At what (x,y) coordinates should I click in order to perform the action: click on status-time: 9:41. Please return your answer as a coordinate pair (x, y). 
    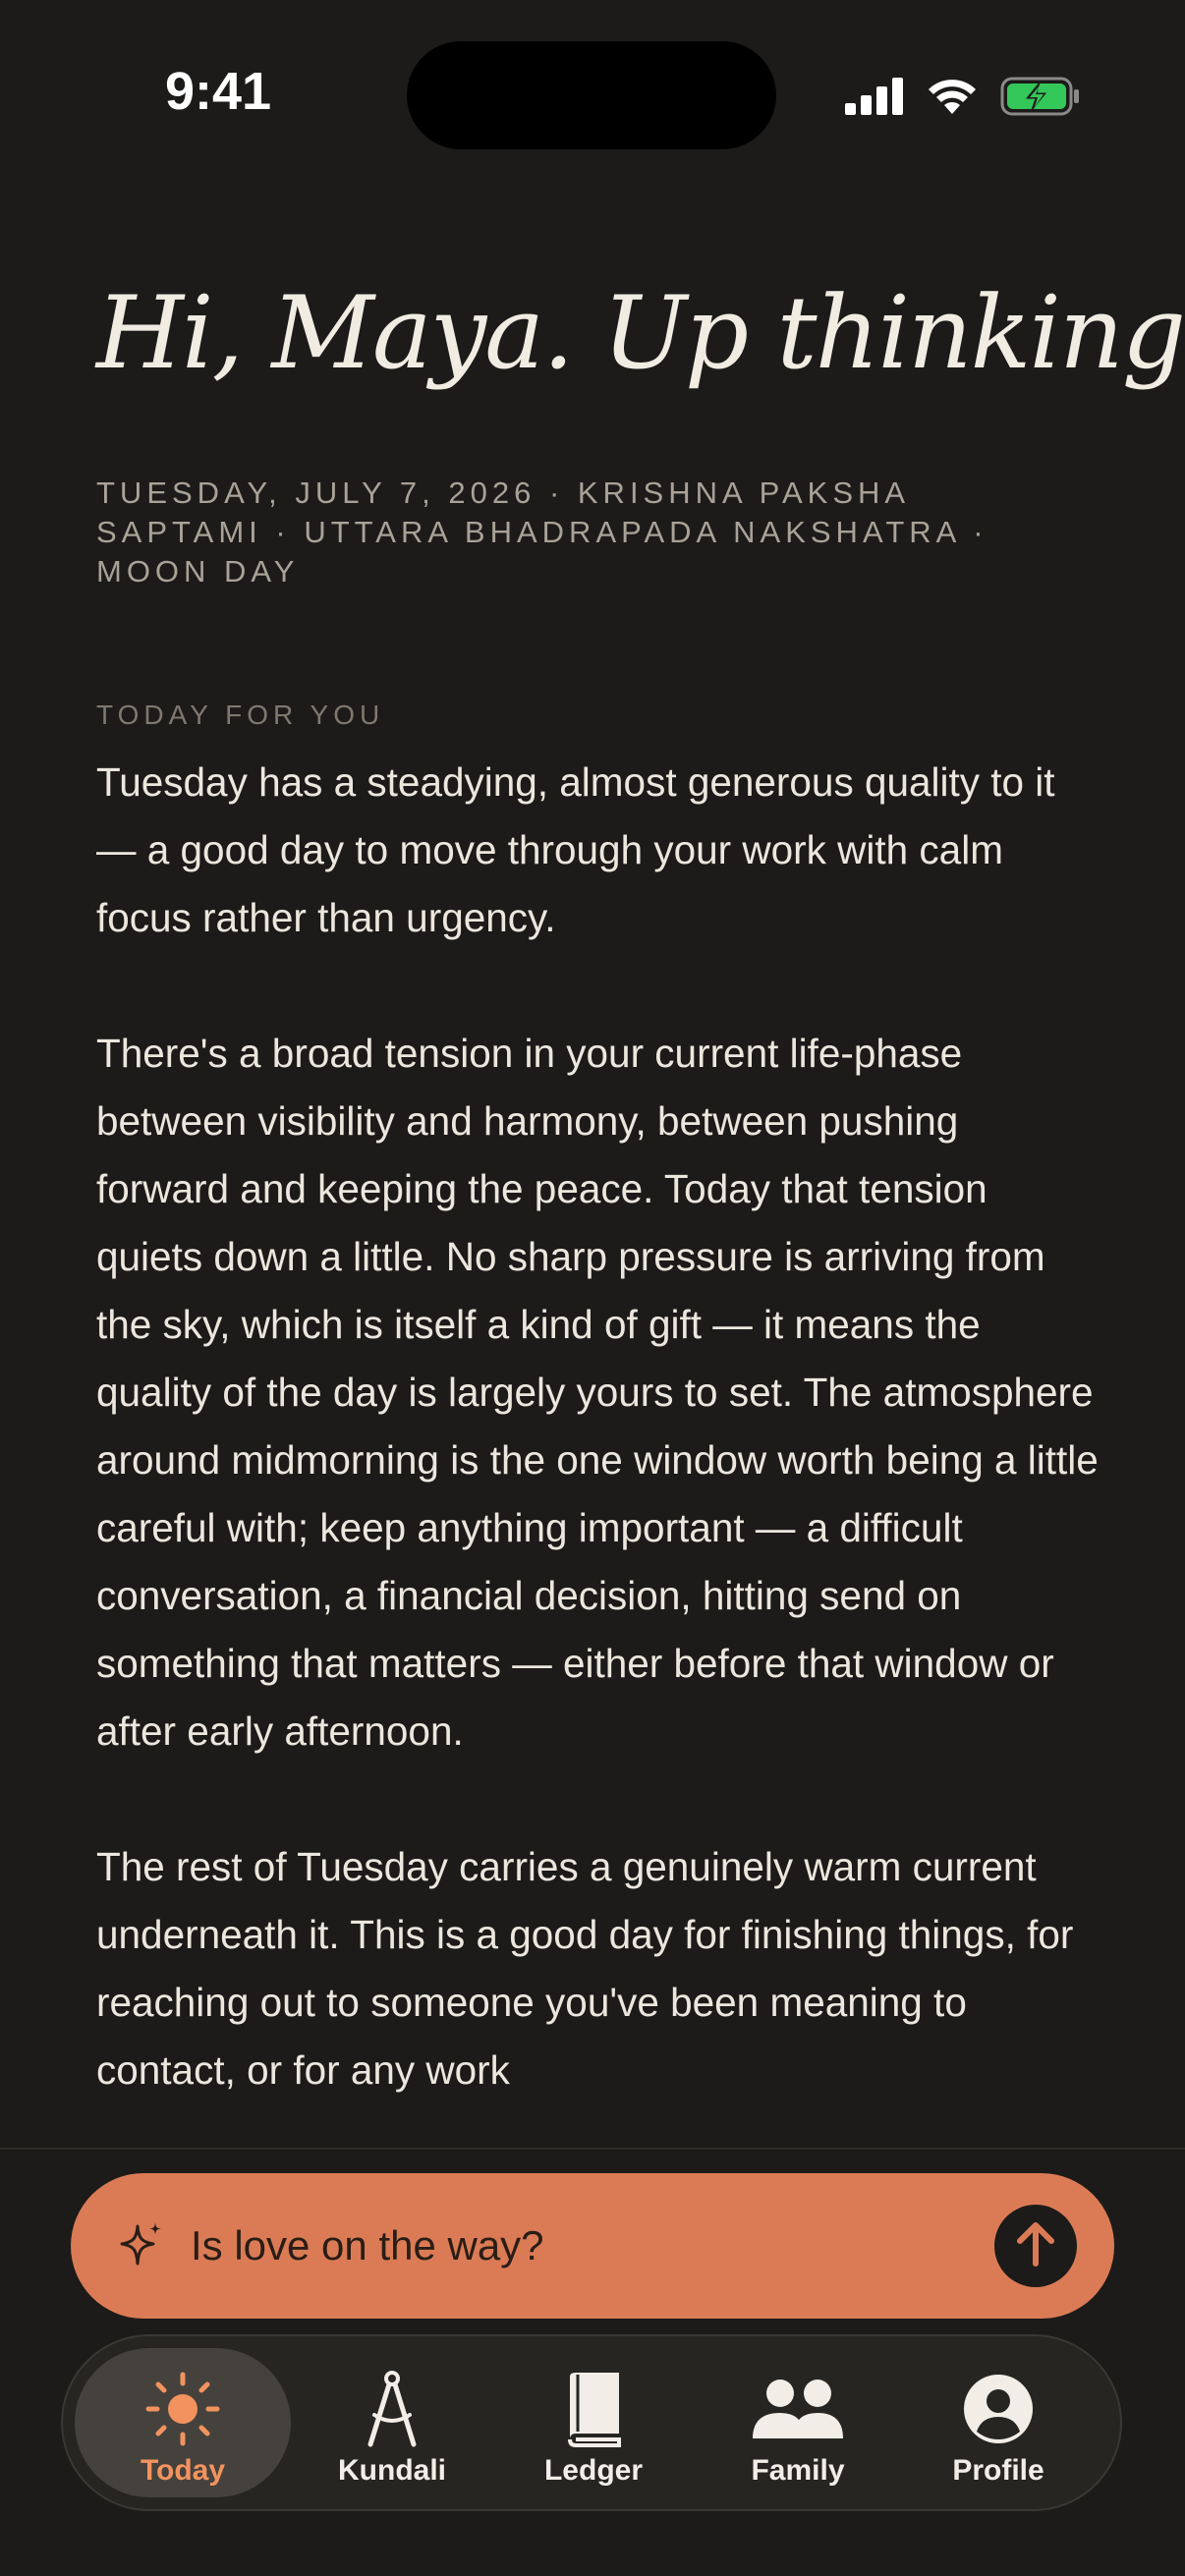
    Looking at the image, I should click on (219, 91).